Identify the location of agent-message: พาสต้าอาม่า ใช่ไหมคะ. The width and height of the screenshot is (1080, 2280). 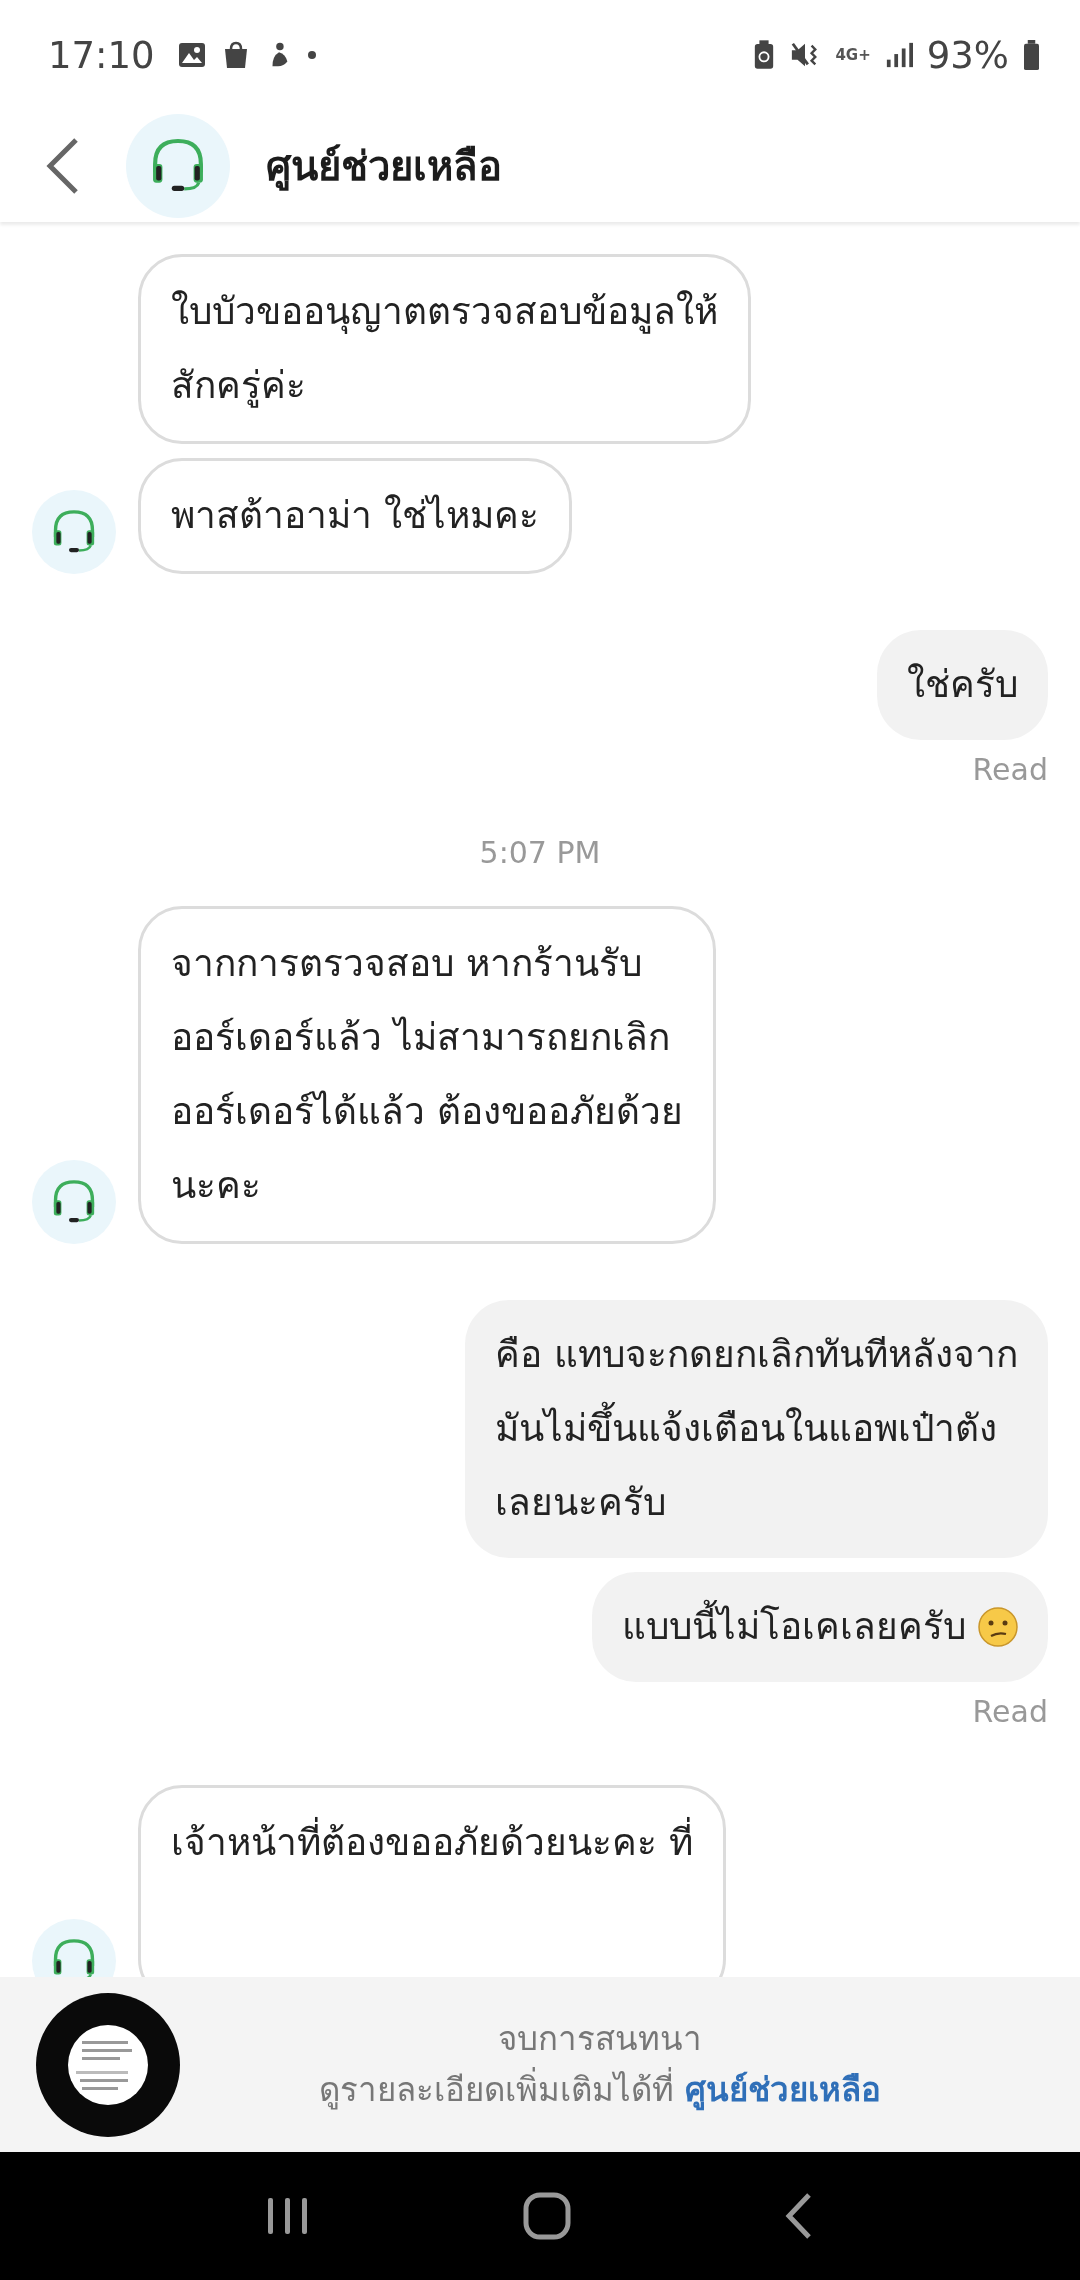
(355, 516).